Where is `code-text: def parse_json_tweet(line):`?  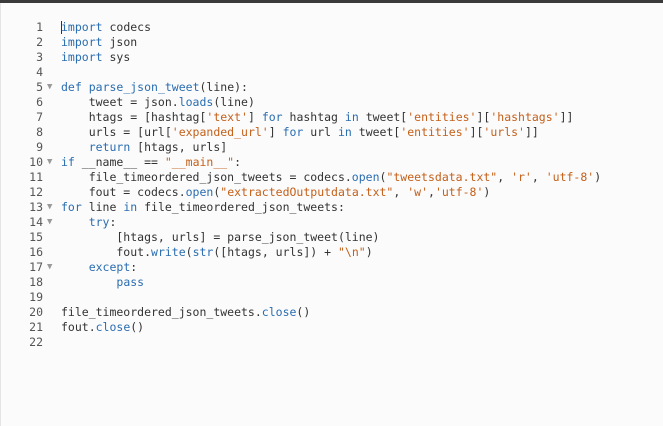 code-text: def parse_json_tweet(line): is located at coordinates (154, 87).